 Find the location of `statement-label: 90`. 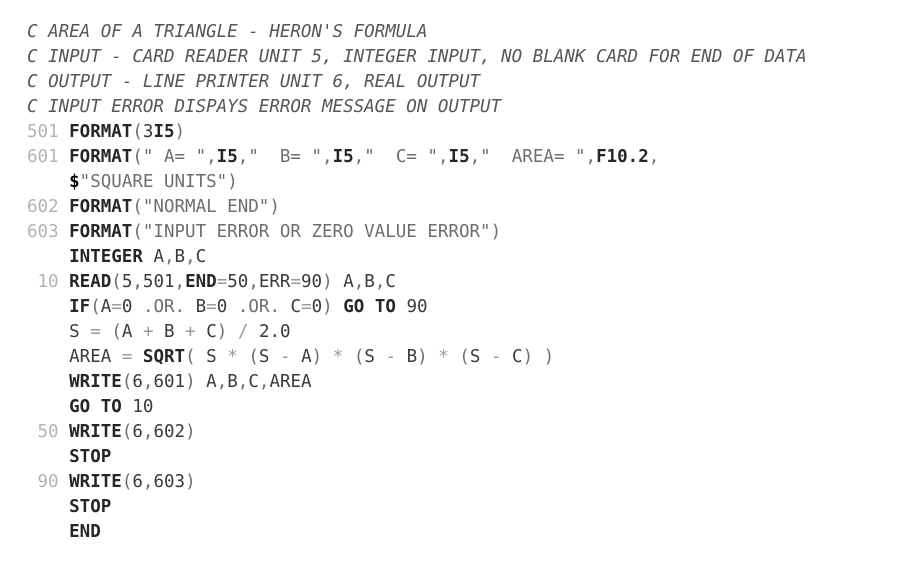

statement-label: 90 is located at coordinates (48, 482).